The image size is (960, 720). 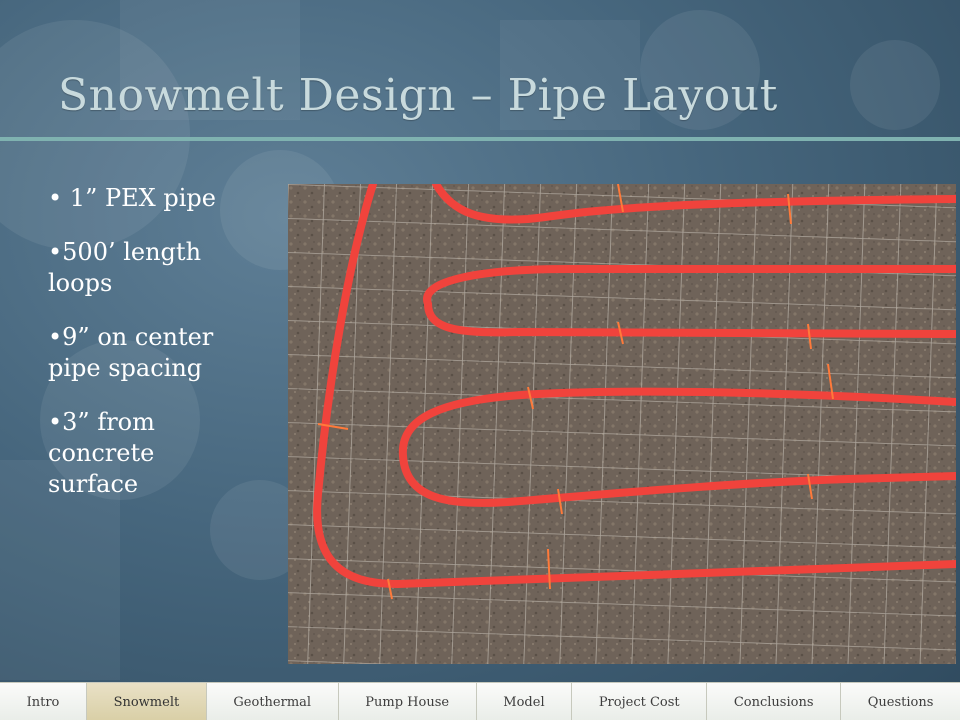 I want to click on nav-tab-project-cost: Project Cost, so click(x=640, y=701).